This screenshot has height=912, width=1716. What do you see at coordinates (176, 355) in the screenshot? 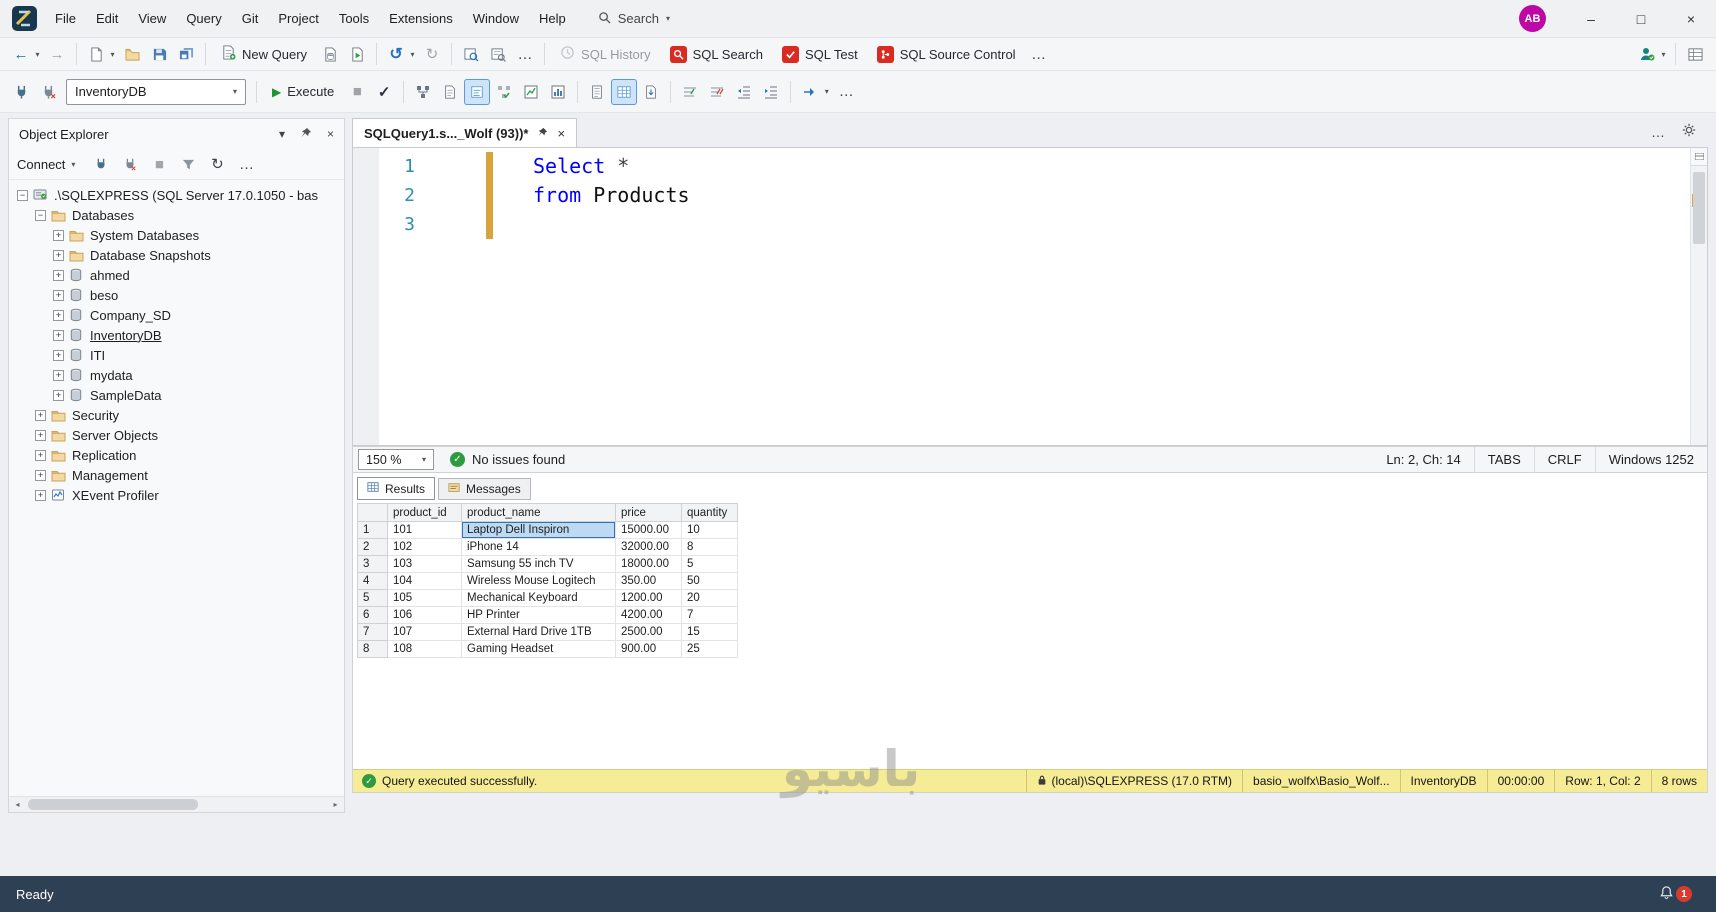
I see `tree-item-iti: + ITI` at bounding box center [176, 355].